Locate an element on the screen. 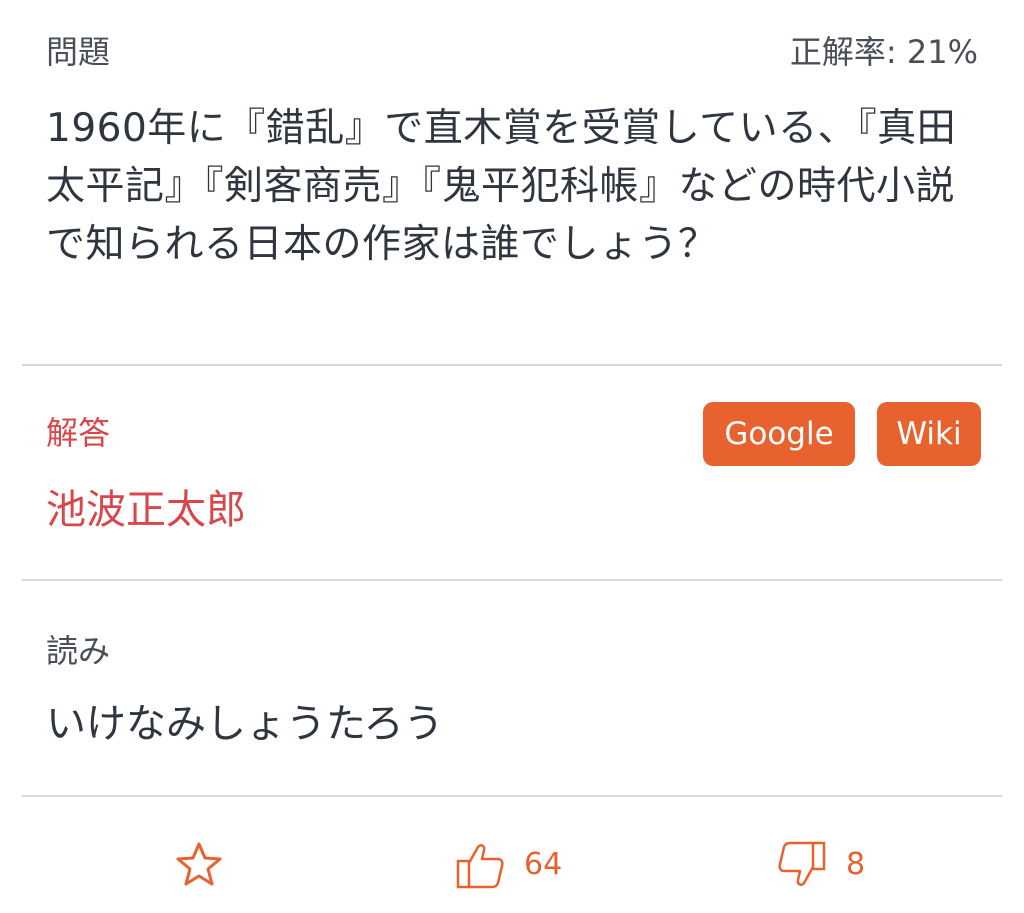 The width and height of the screenshot is (1024, 913). favorite-button is located at coordinates (199, 865).